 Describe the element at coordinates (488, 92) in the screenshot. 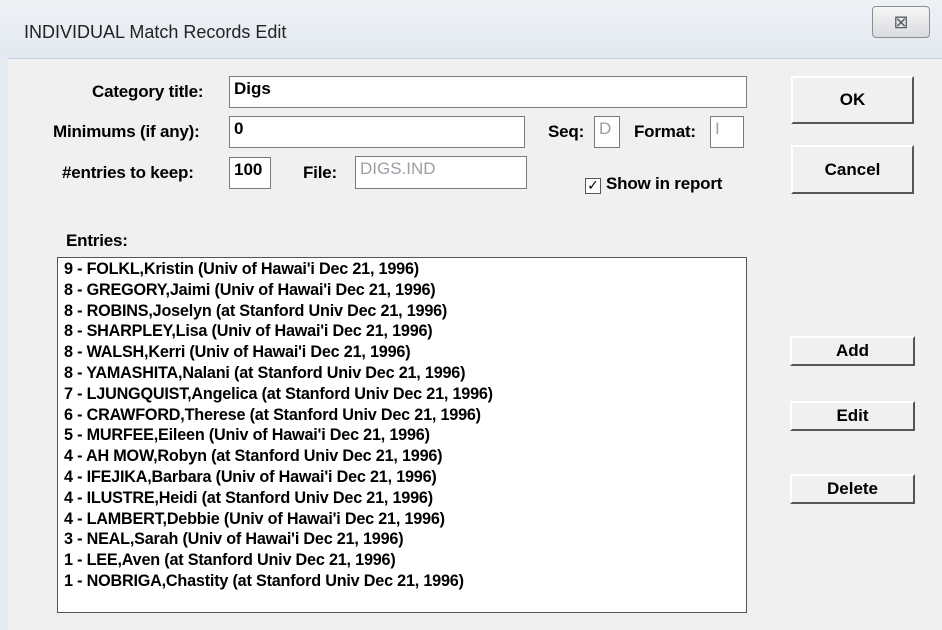

I see `category-title-input: Digs` at that location.